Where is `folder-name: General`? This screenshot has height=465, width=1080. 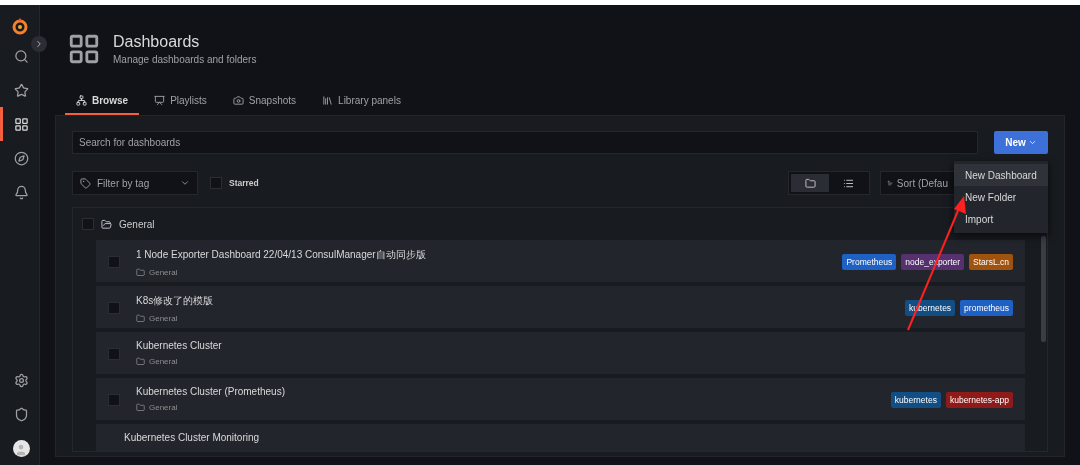
folder-name: General is located at coordinates (137, 224).